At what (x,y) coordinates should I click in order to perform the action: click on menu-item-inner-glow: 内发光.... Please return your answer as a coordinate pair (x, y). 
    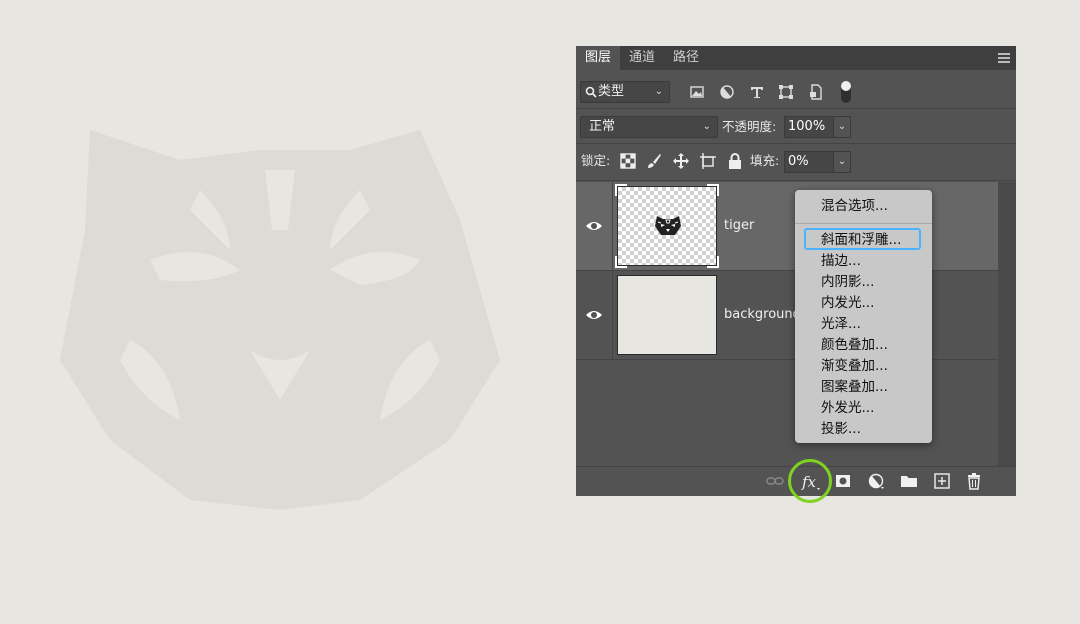
    Looking at the image, I should click on (847, 303).